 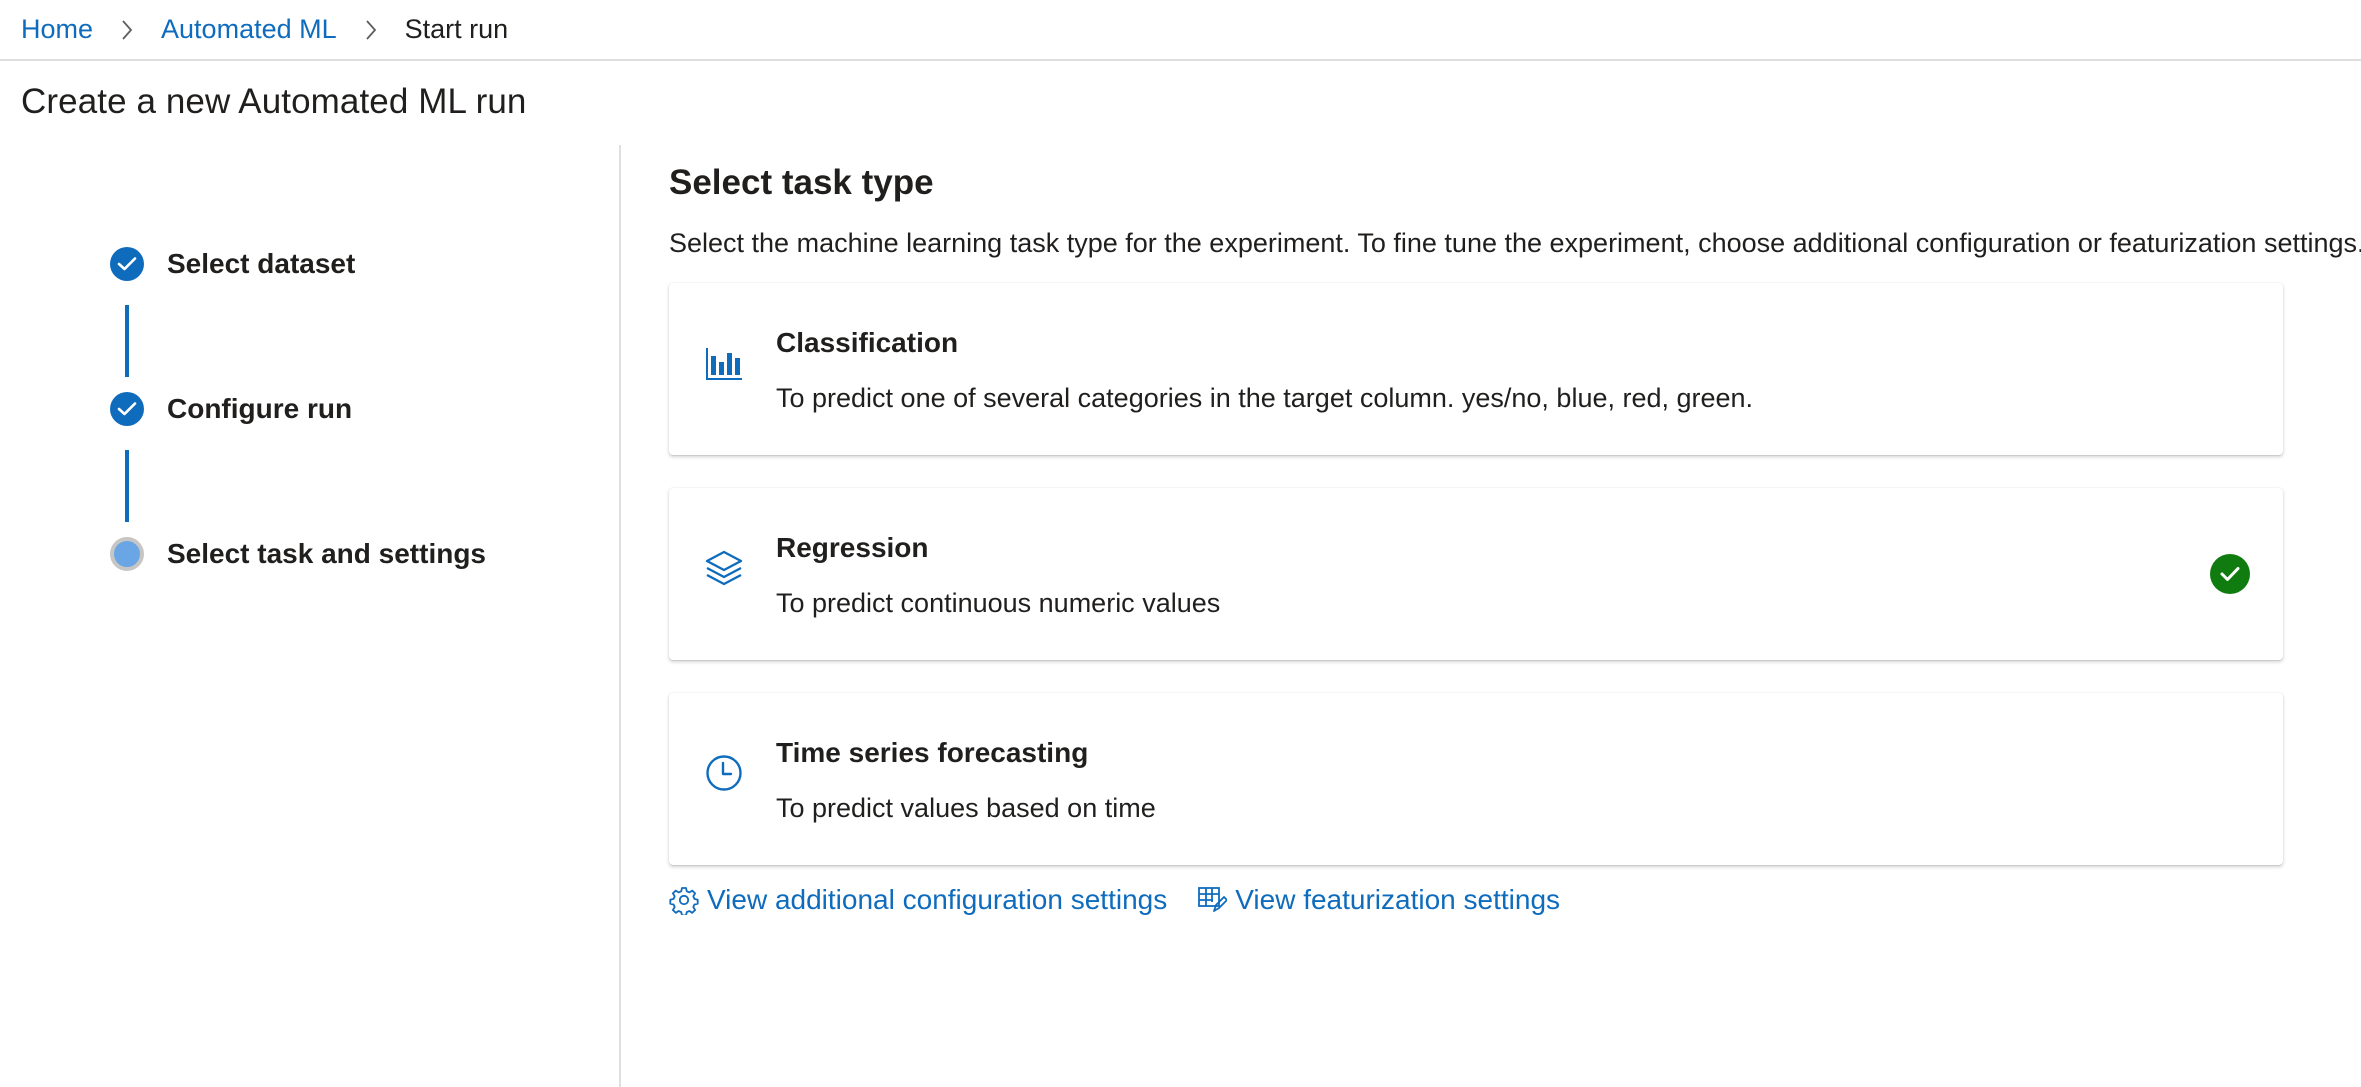 I want to click on task-title: Regression, so click(x=852, y=547).